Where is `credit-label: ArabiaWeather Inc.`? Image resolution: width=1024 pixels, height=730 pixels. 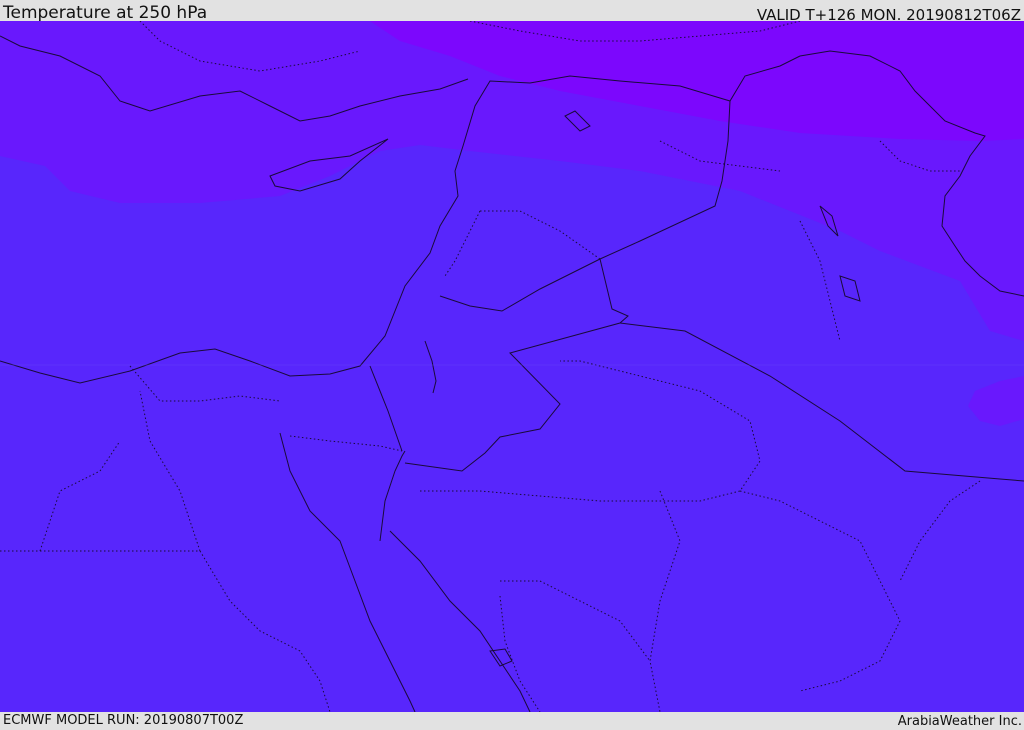
credit-label: ArabiaWeather Inc. is located at coordinates (959, 721).